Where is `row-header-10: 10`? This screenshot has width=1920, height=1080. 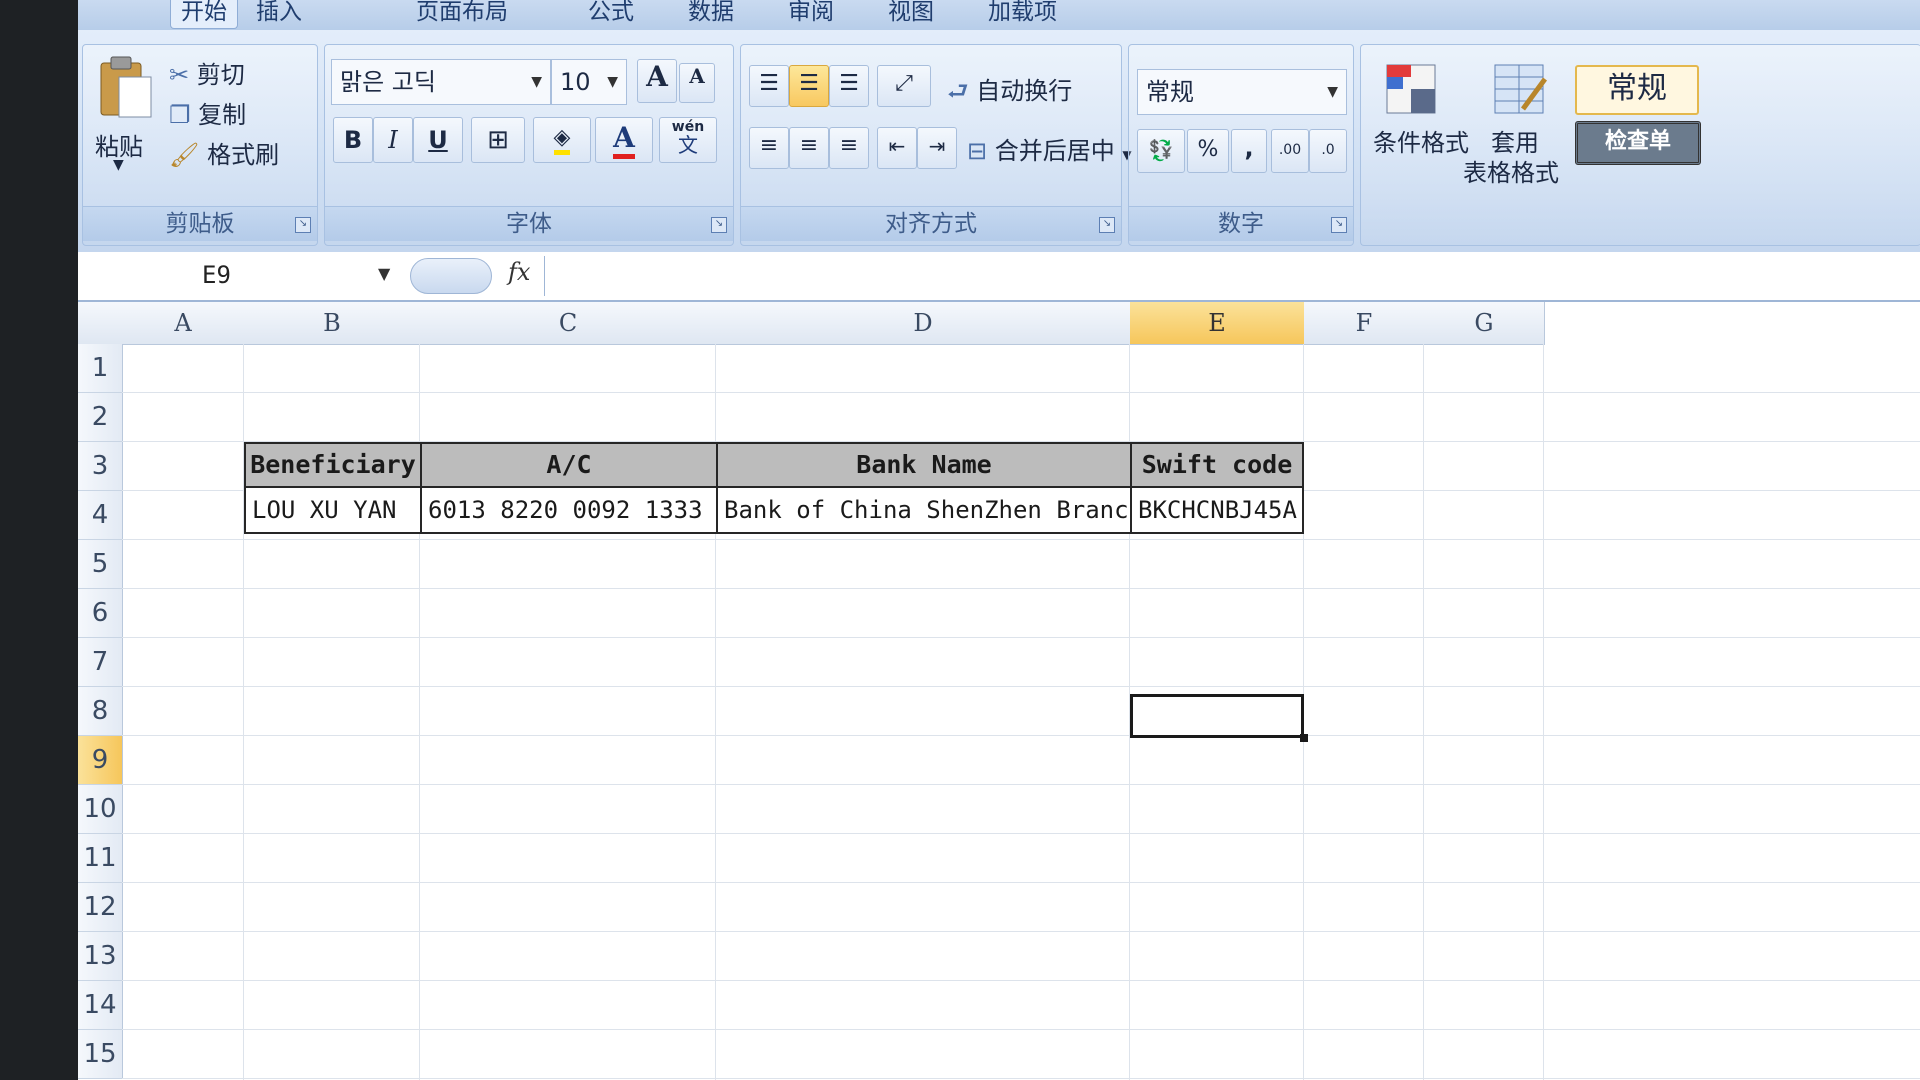 row-header-10: 10 is located at coordinates (100, 809).